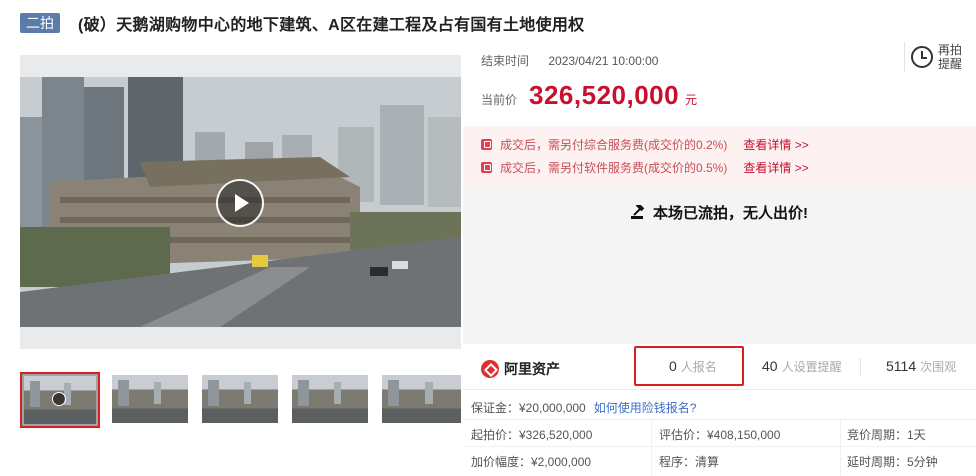  Describe the element at coordinates (531, 462) in the screenshot. I see `bid-increment: 加价幅度：¥2,000,000` at that location.